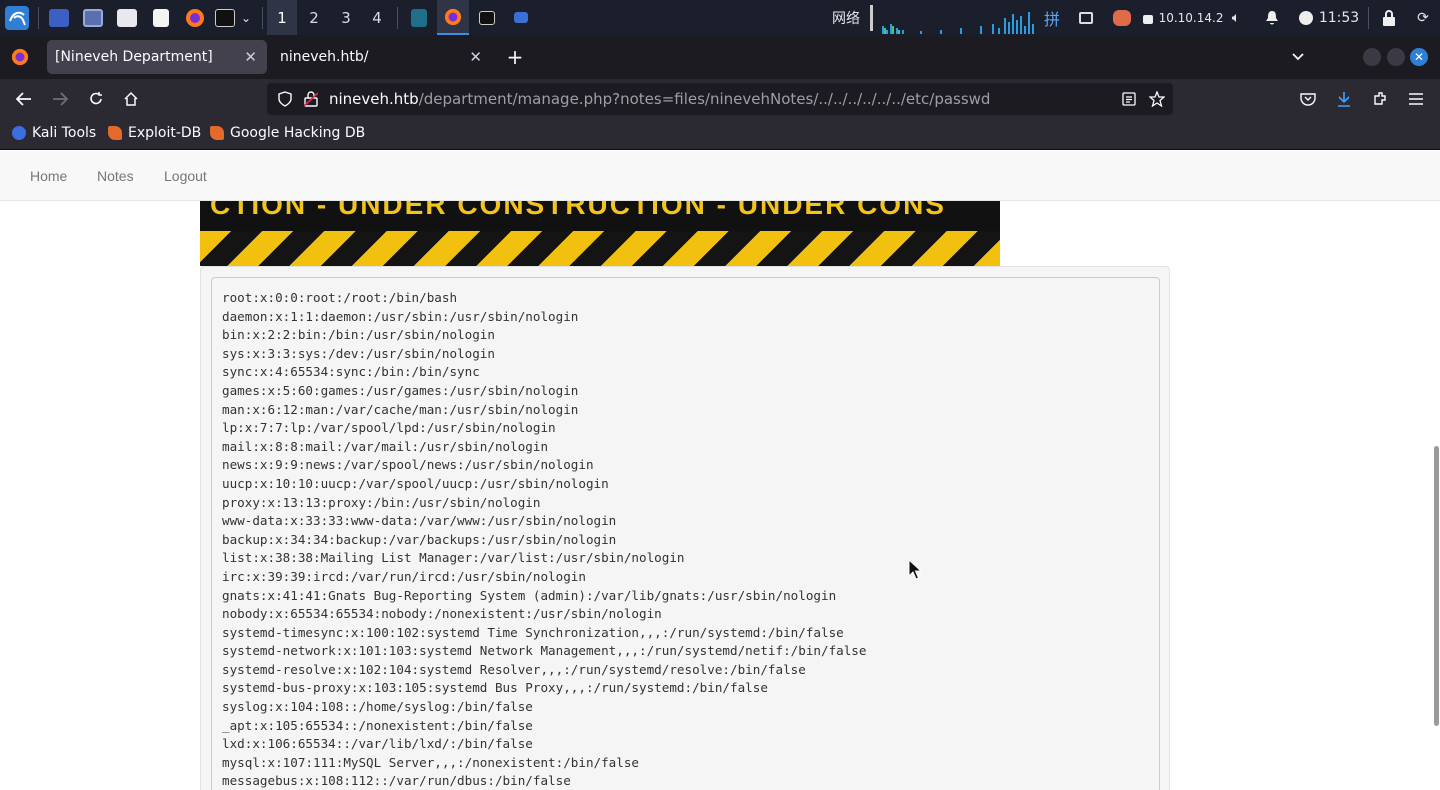 Image resolution: width=1440 pixels, height=790 pixels. I want to click on screen-icon, so click(93, 17).